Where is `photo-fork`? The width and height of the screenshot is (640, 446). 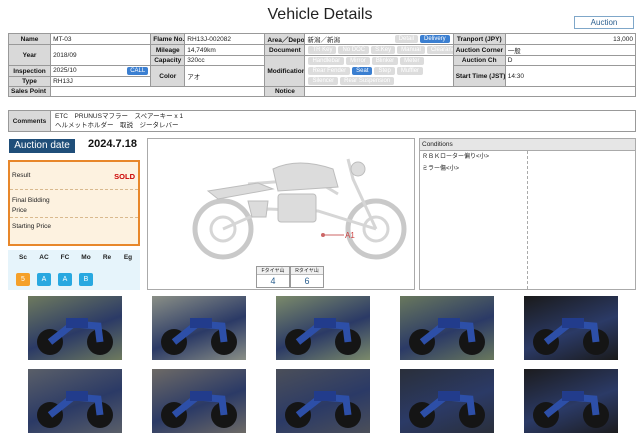 photo-fork is located at coordinates (199, 401).